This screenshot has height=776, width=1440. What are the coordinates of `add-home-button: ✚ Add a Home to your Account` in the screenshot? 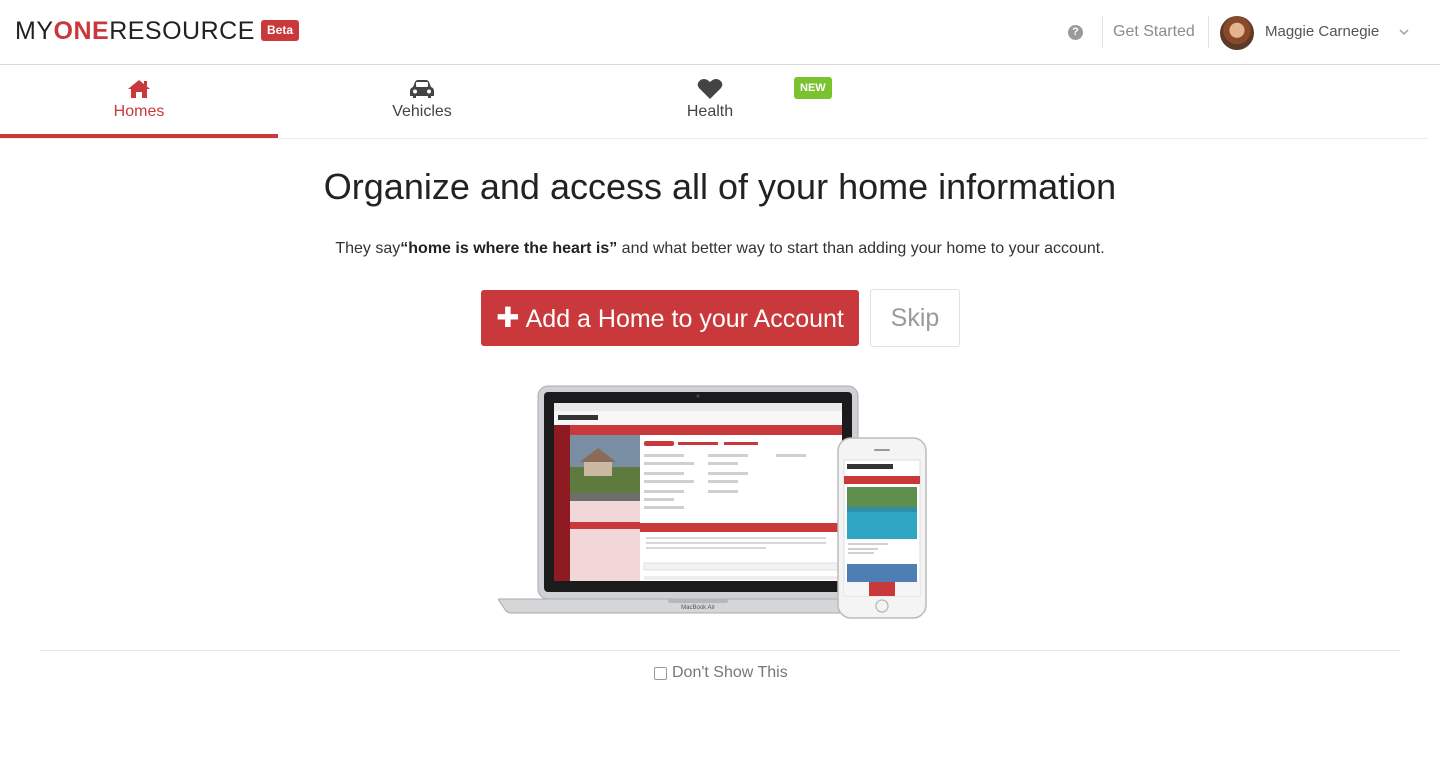 It's located at (670, 318).